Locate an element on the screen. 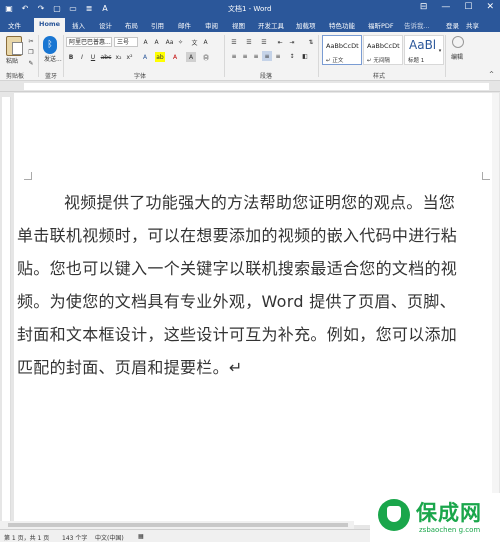 The width and height of the screenshot is (500, 542). superscript-icon: x² is located at coordinates (129, 57).